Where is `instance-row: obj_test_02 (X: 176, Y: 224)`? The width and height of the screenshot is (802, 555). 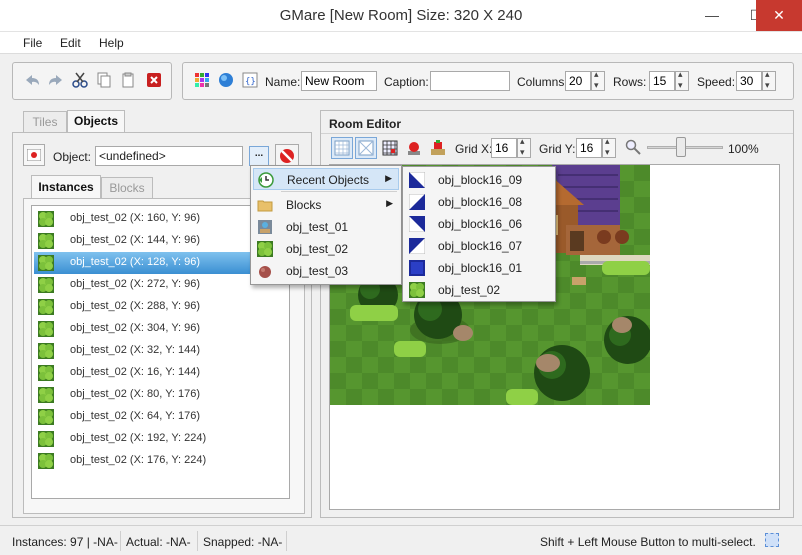
instance-row: obj_test_02 (X: 176, Y: 224) is located at coordinates (161, 461).